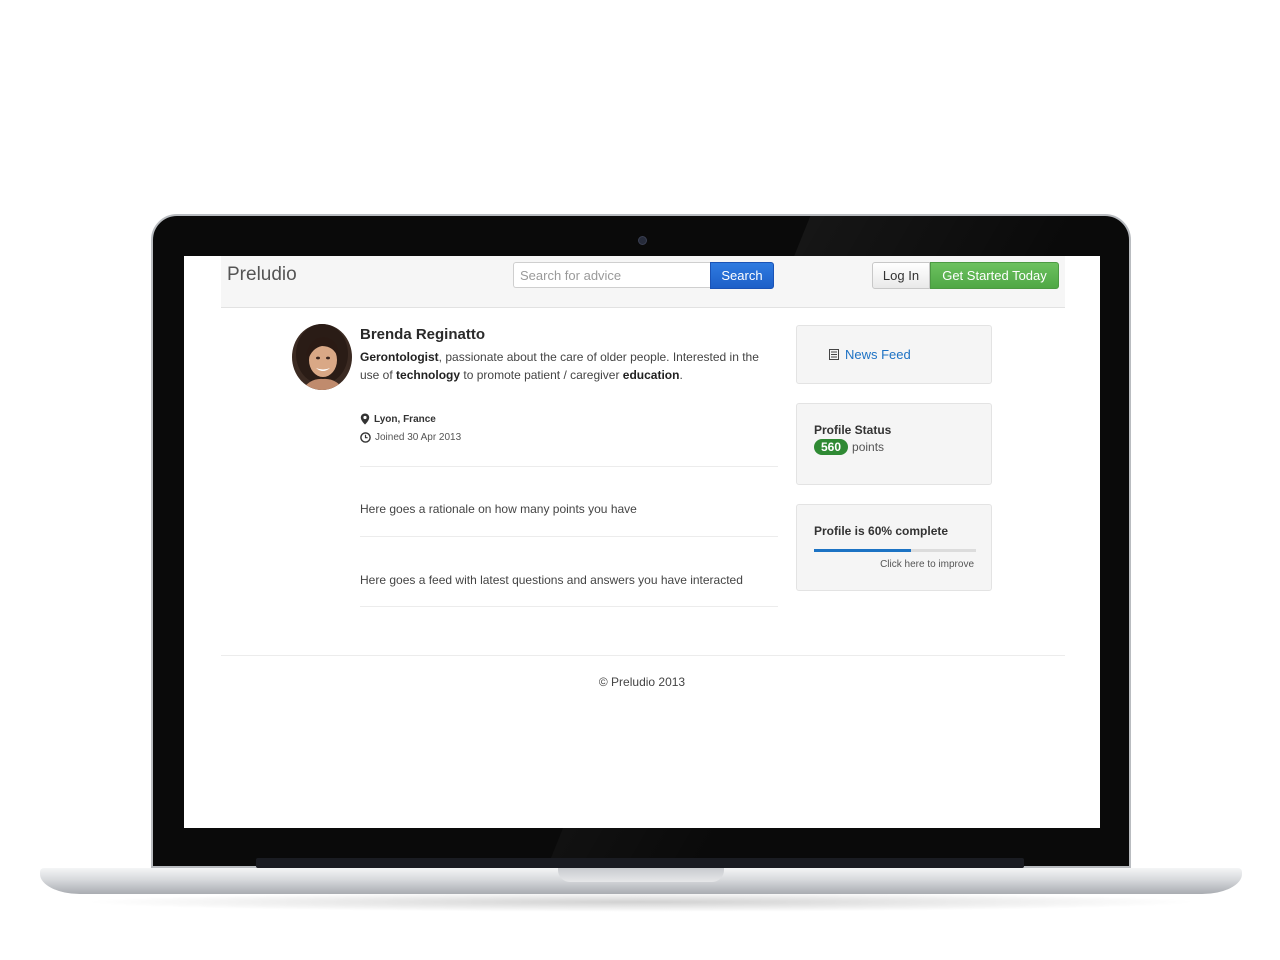 The height and width of the screenshot is (960, 1280). I want to click on search-form: Search, so click(644, 275).